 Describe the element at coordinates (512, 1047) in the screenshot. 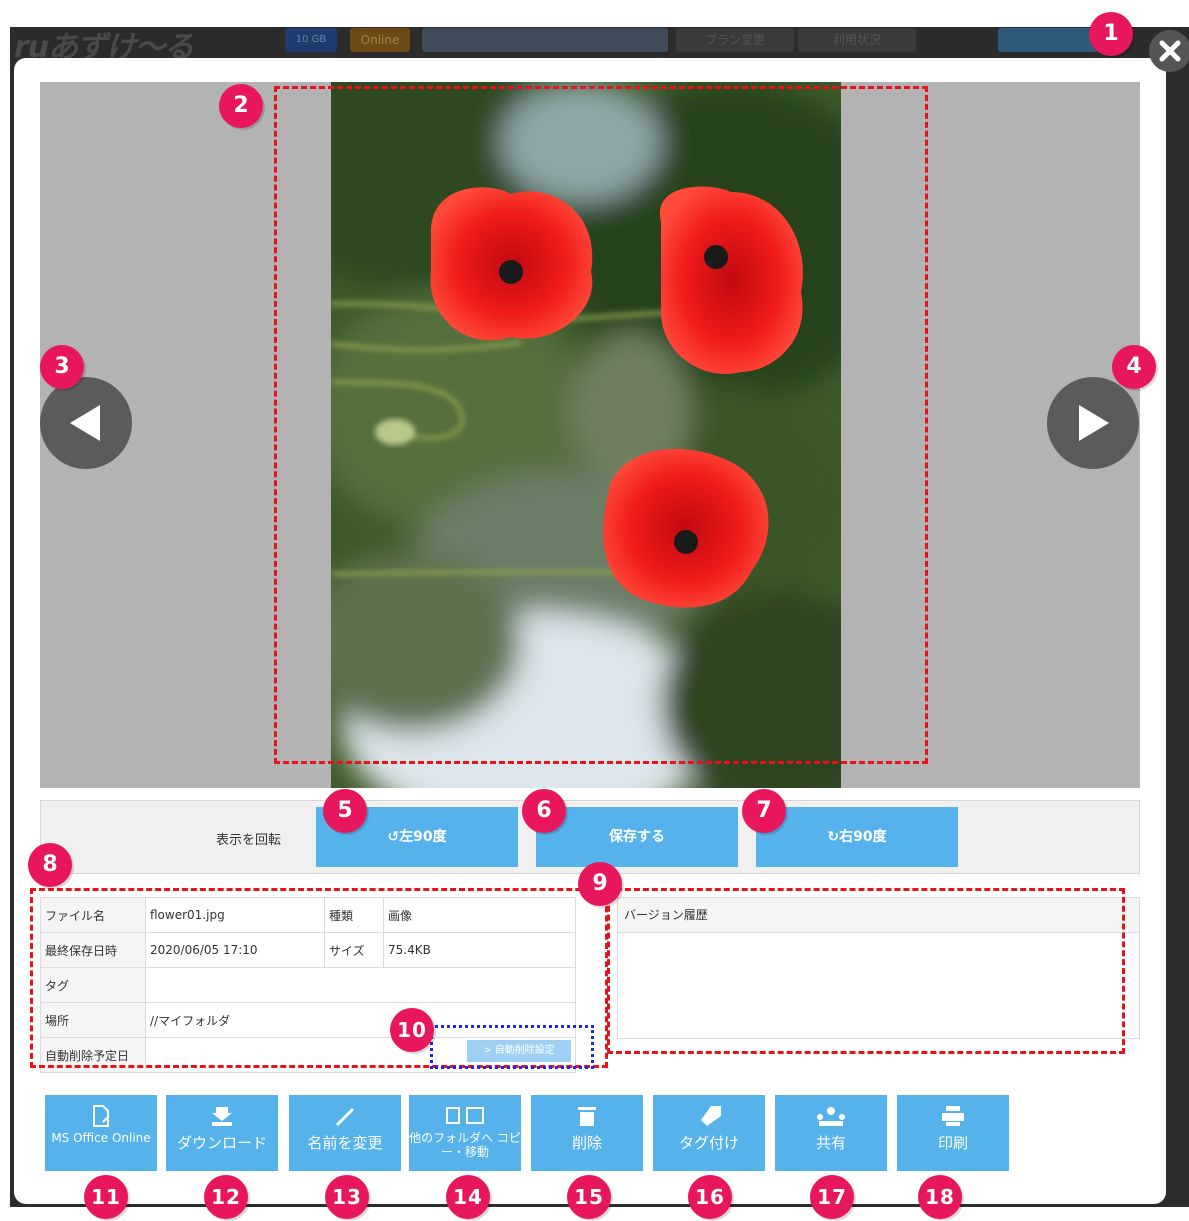

I see `auto-delete-highlight-box` at that location.